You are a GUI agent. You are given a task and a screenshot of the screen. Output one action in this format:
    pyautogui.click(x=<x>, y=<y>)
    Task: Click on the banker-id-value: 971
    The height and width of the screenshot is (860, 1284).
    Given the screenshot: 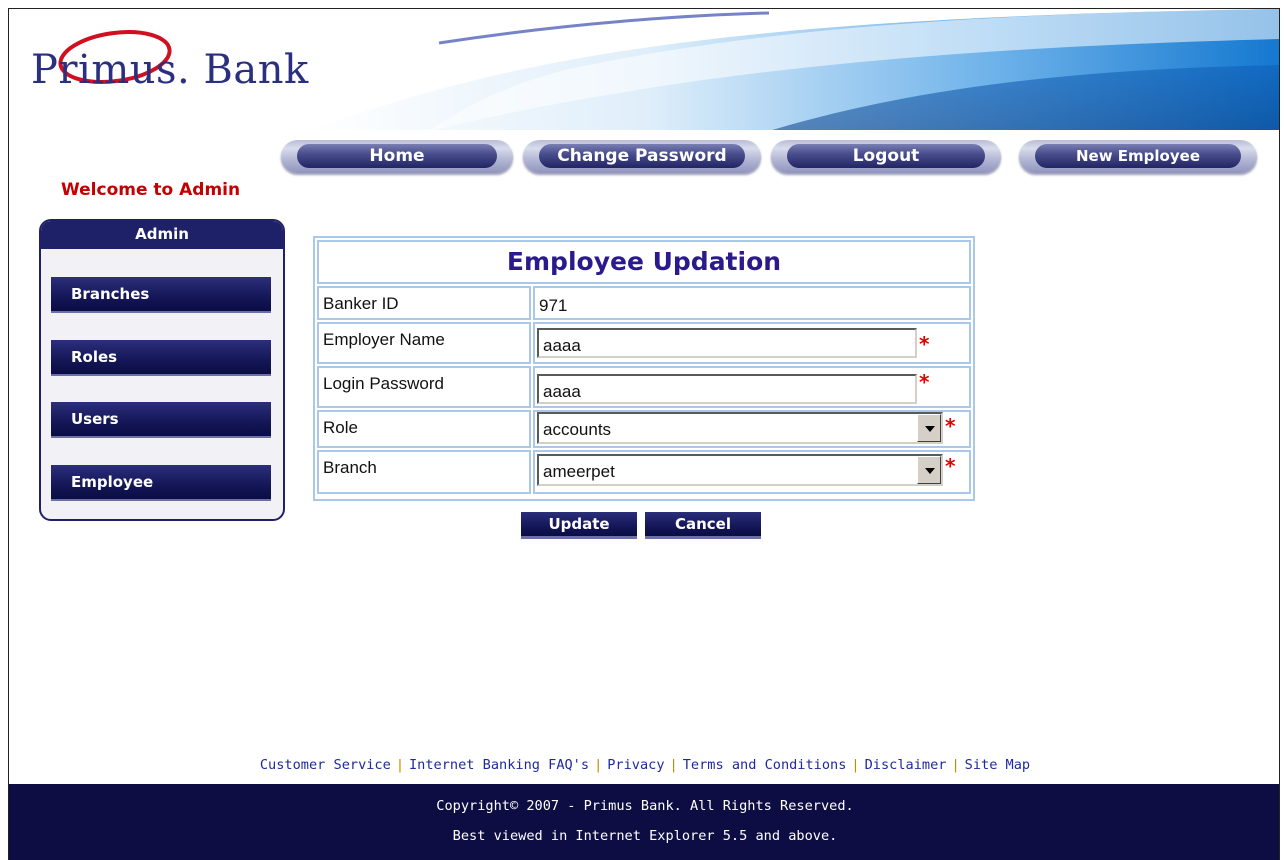 What is the action you would take?
    pyautogui.click(x=752, y=303)
    